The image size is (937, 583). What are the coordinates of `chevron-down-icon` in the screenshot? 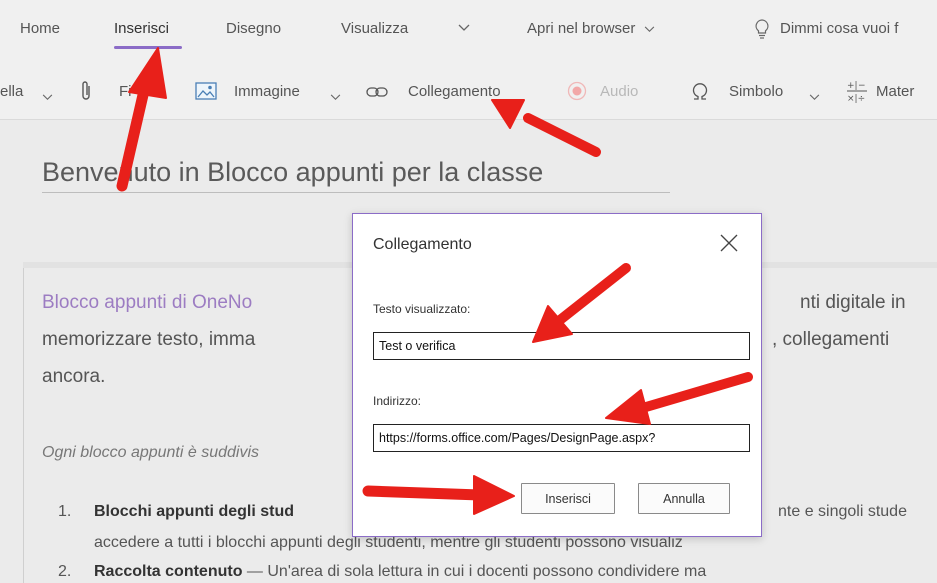 It's located at (649, 29).